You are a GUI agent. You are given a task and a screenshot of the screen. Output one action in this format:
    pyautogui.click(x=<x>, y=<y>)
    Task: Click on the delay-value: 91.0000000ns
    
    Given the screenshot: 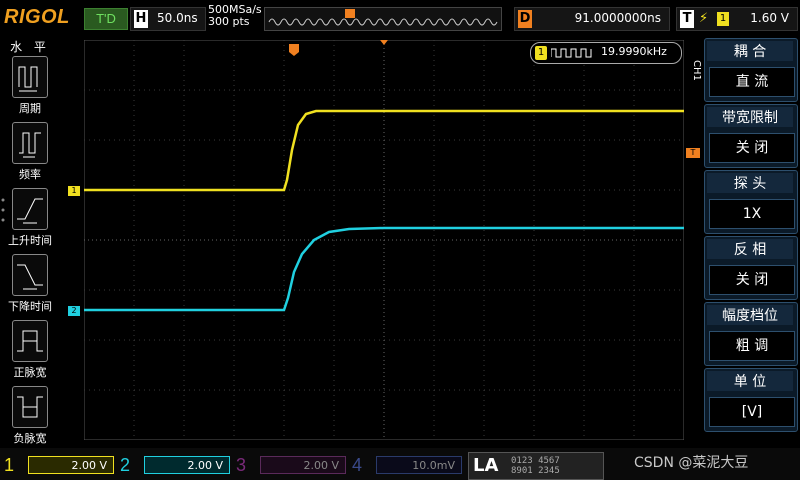 What is the action you would take?
    pyautogui.click(x=617, y=18)
    